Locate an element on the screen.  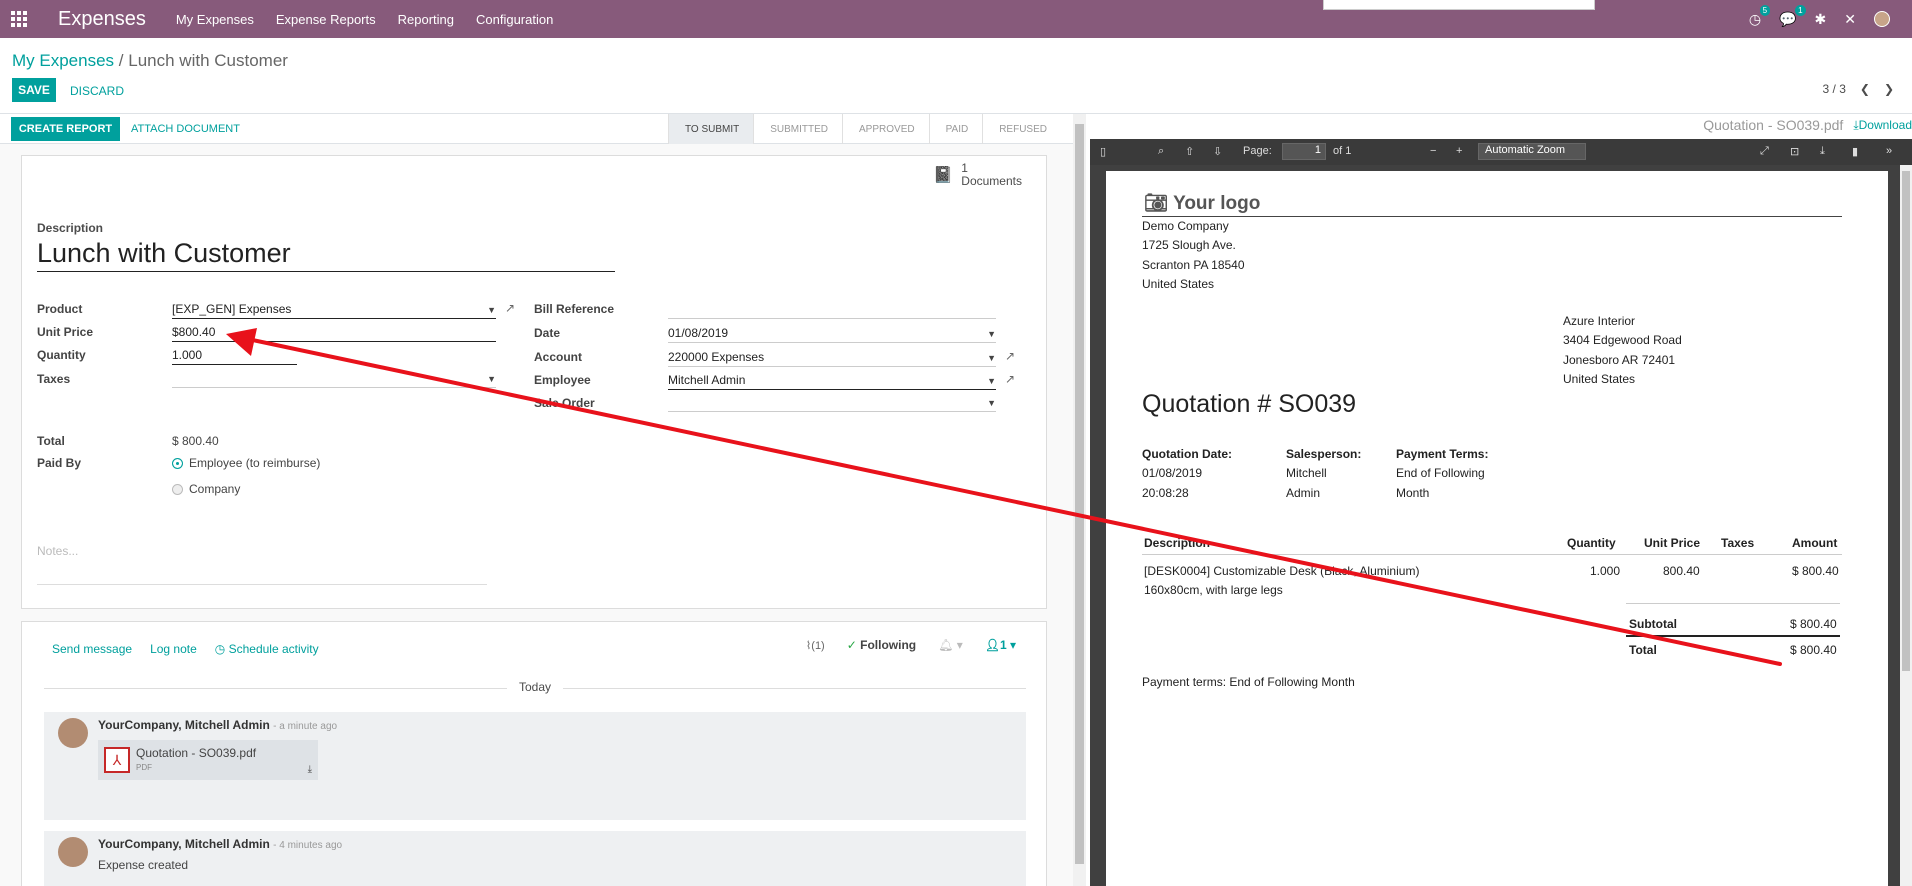
tools-icon: » is located at coordinates (1889, 151).